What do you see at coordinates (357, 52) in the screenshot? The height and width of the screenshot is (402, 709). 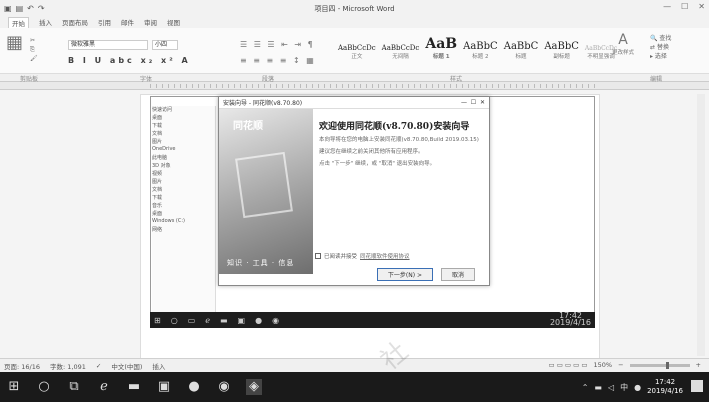 I see `style-normal: AaBbCcDc 正文` at bounding box center [357, 52].